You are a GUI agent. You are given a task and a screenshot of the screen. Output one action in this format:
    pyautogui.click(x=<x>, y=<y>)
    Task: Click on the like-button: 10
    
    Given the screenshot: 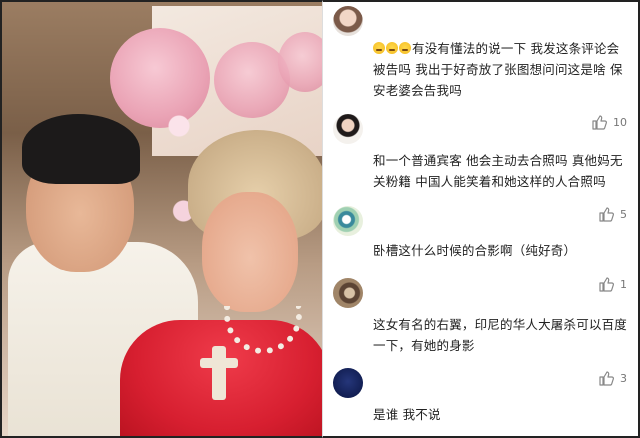 What is the action you would take?
    pyautogui.click(x=609, y=122)
    